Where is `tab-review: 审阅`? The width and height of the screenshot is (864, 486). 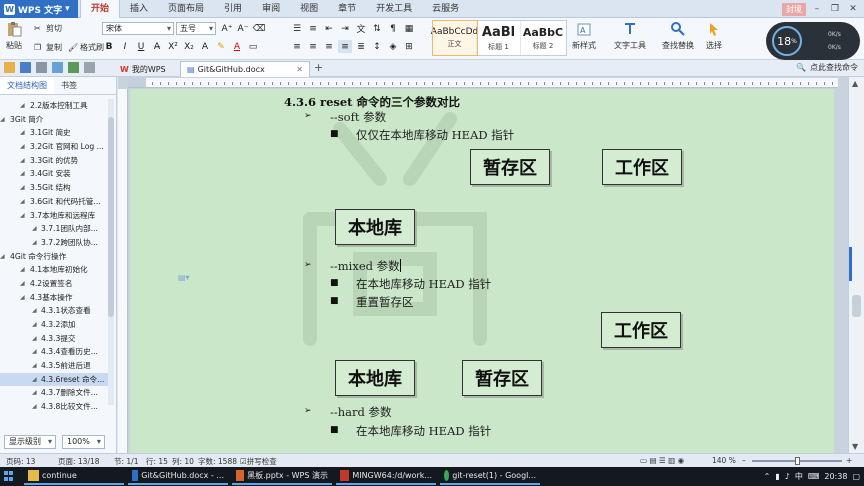 tab-review: 审阅 is located at coordinates (271, 9).